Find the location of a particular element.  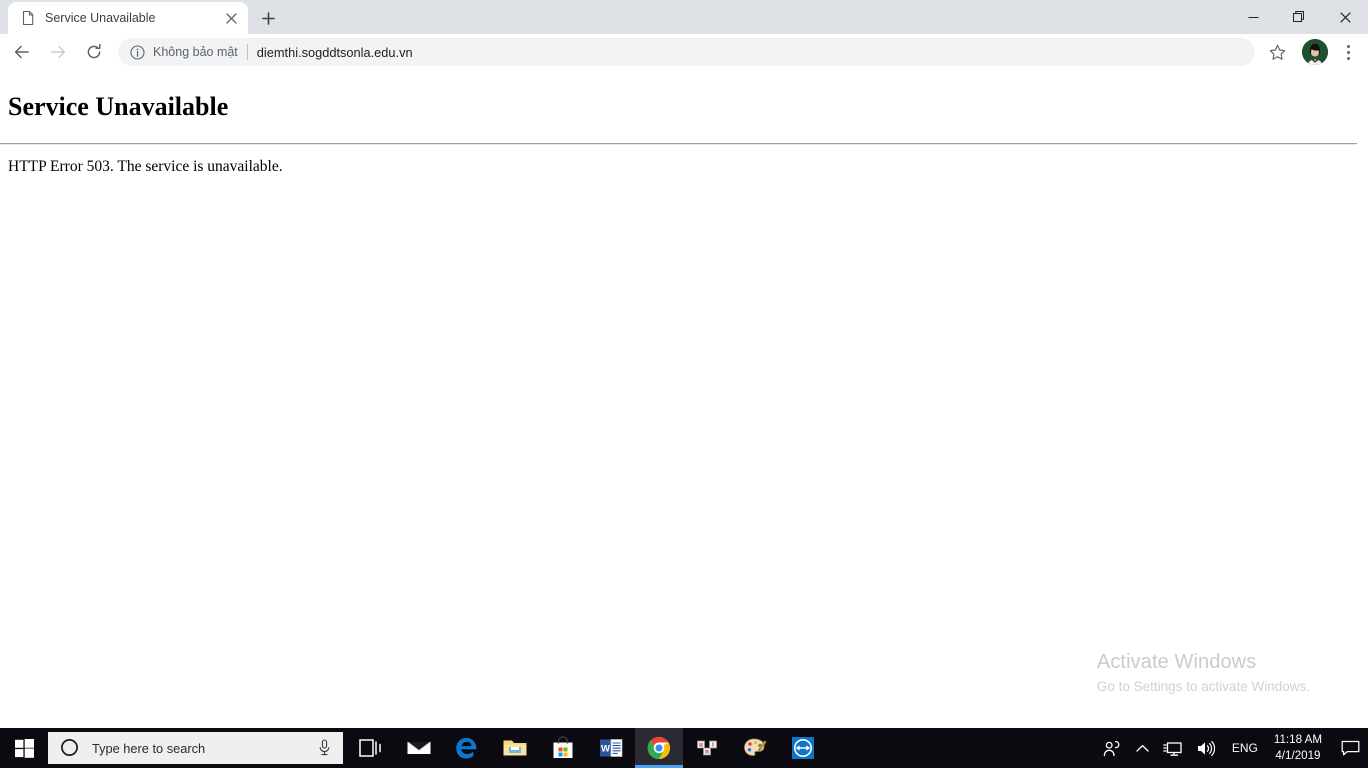

clock-date: 4/1/2019 is located at coordinates (1298, 755).